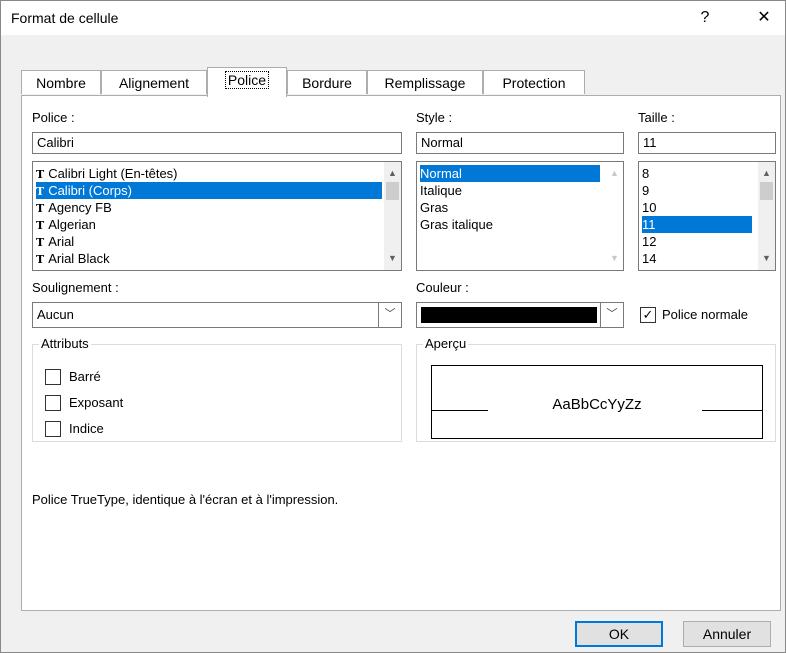 This screenshot has width=786, height=653. I want to click on style-list-item-selected: Normal, so click(510, 173).